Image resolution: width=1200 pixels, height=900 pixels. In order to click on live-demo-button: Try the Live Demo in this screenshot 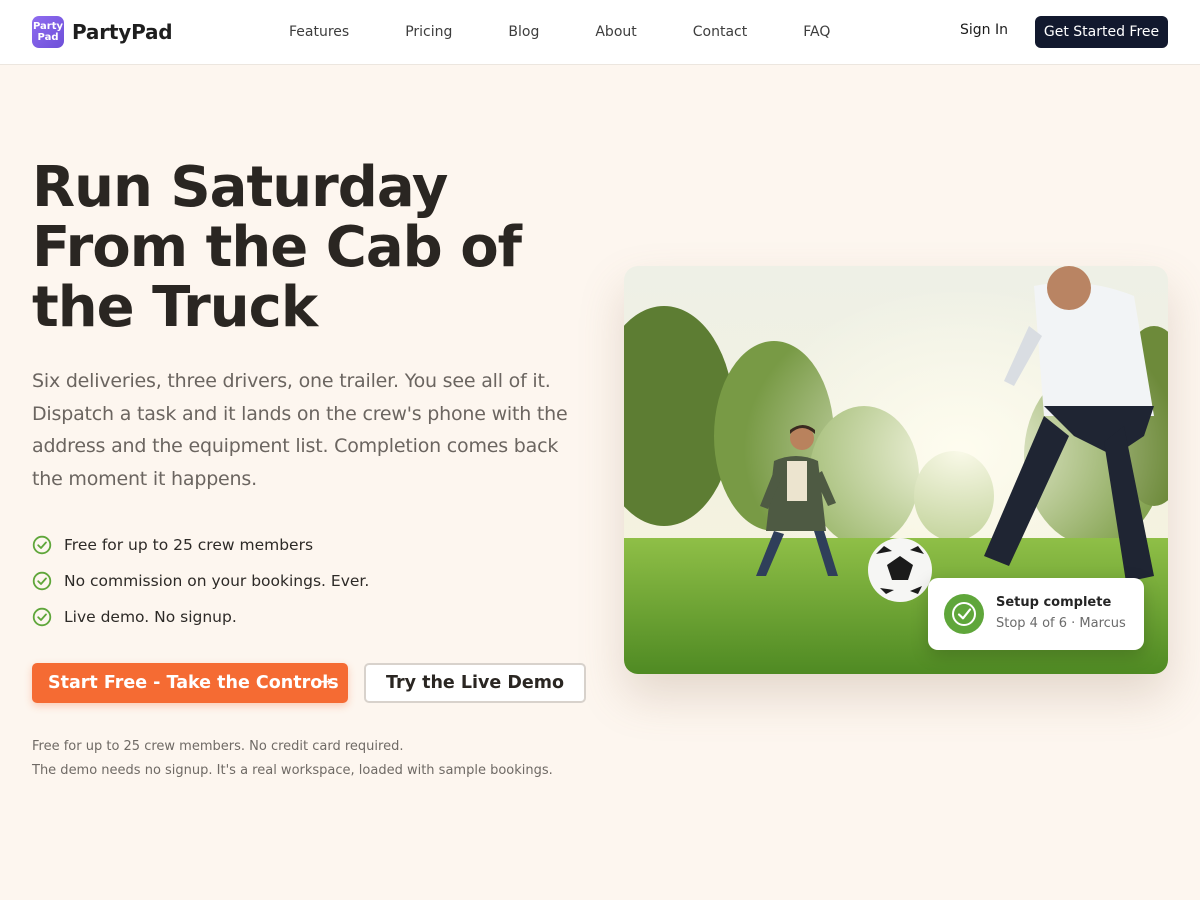, I will do `click(475, 683)`.